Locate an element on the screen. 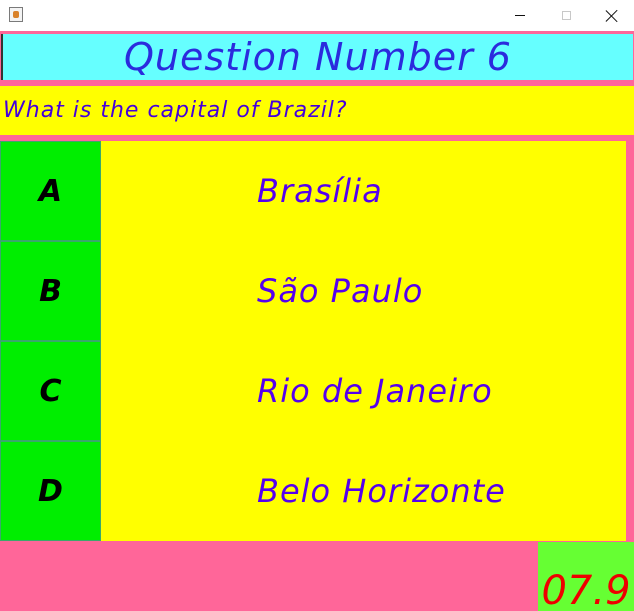 The image size is (634, 611). question-text: What is the capital of Brazil? is located at coordinates (317, 110).